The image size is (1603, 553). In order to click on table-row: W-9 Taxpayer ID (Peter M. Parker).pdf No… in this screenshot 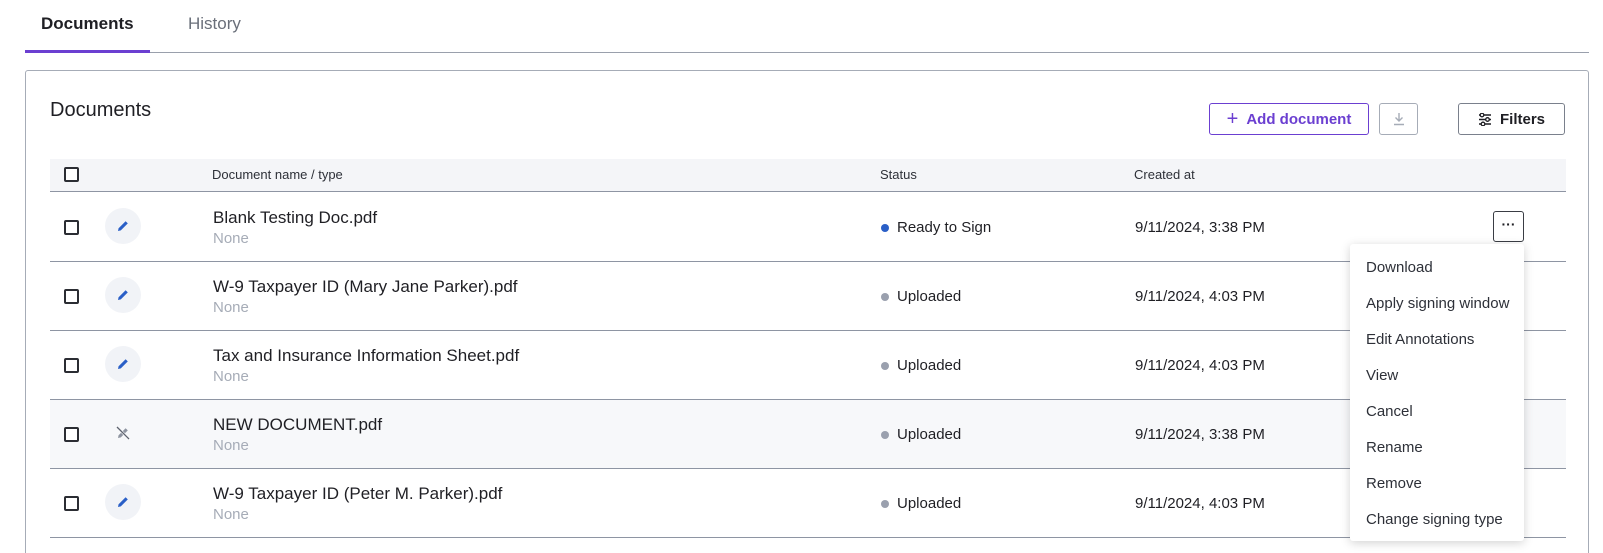, I will do `click(808, 503)`.